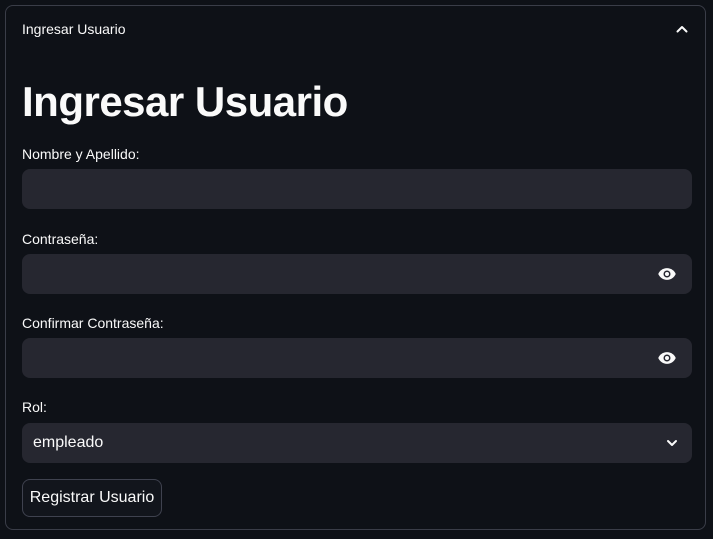 This screenshot has height=539, width=713. I want to click on expander-header: Ingresar Usuario, so click(355, 29).